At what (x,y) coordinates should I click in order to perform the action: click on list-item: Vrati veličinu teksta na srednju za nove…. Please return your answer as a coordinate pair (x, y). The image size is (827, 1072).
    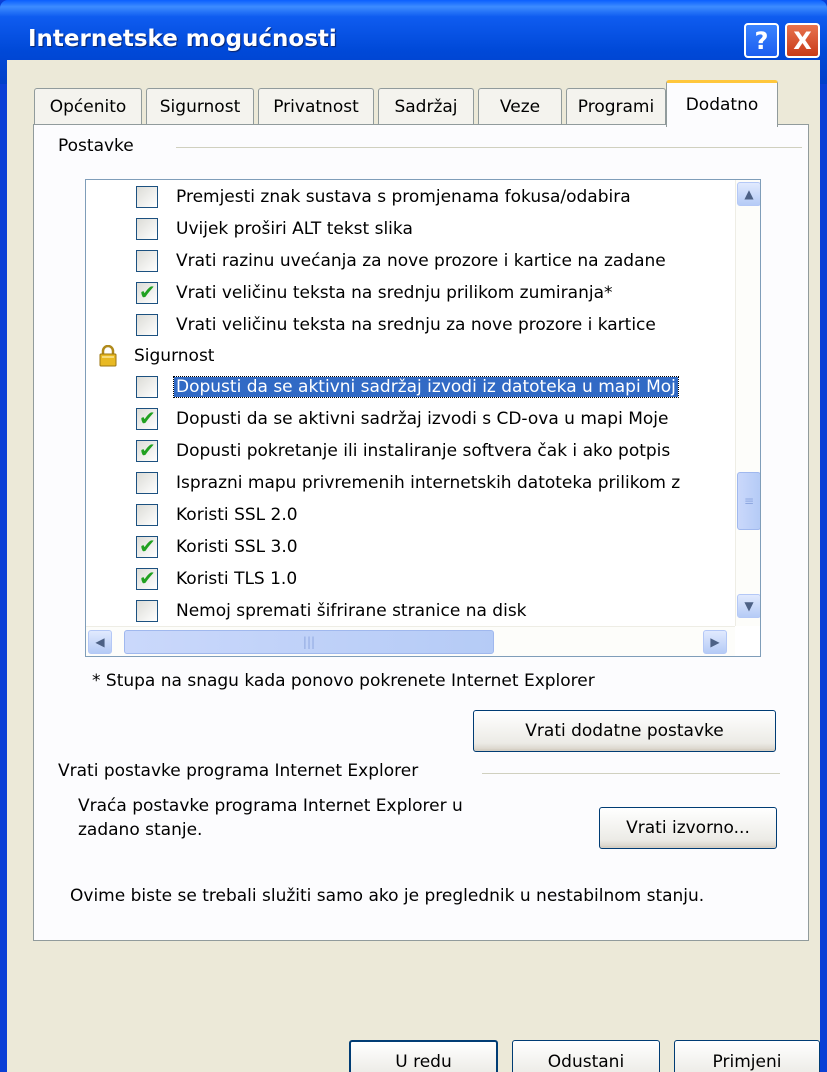
    Looking at the image, I should click on (410, 325).